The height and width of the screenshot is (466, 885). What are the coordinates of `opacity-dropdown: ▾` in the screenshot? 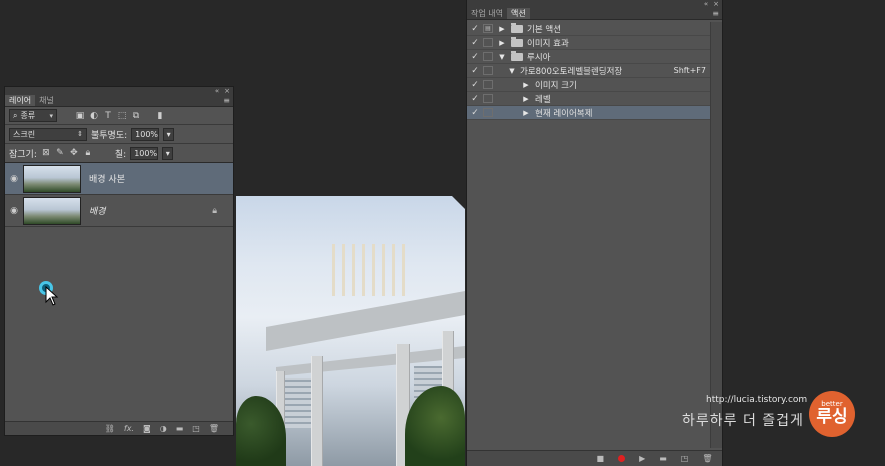 It's located at (169, 134).